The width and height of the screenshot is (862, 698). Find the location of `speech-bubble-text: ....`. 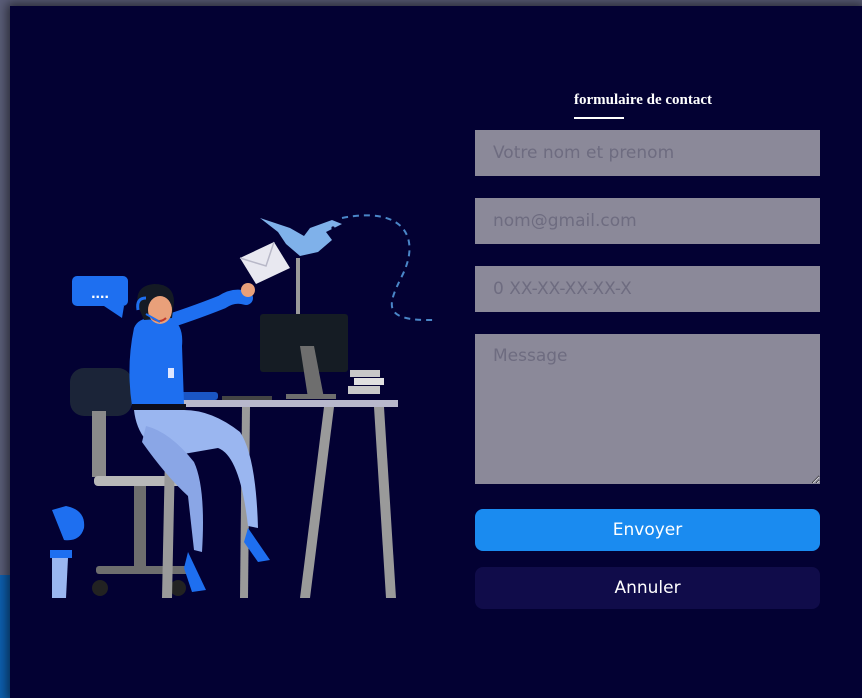

speech-bubble-text: .... is located at coordinates (100, 293).